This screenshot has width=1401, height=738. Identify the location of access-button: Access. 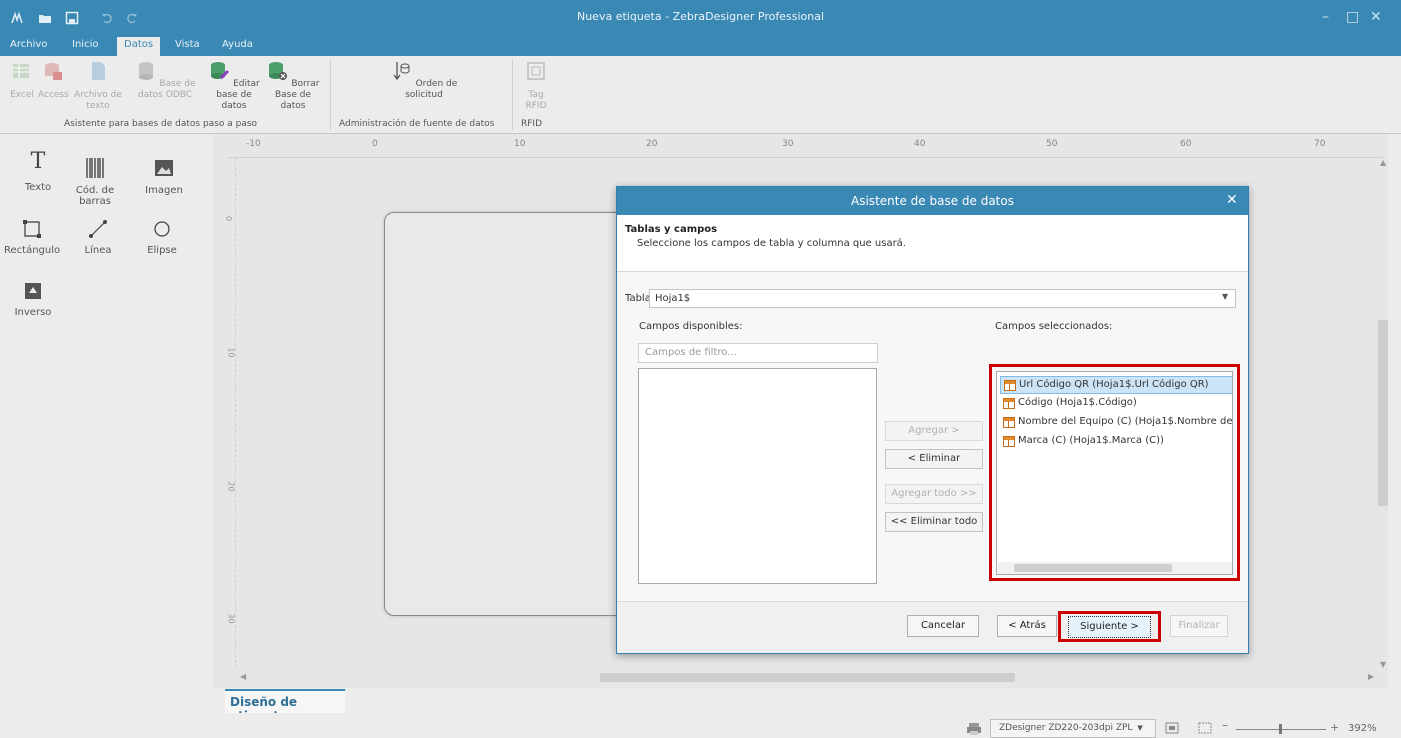
(53, 79).